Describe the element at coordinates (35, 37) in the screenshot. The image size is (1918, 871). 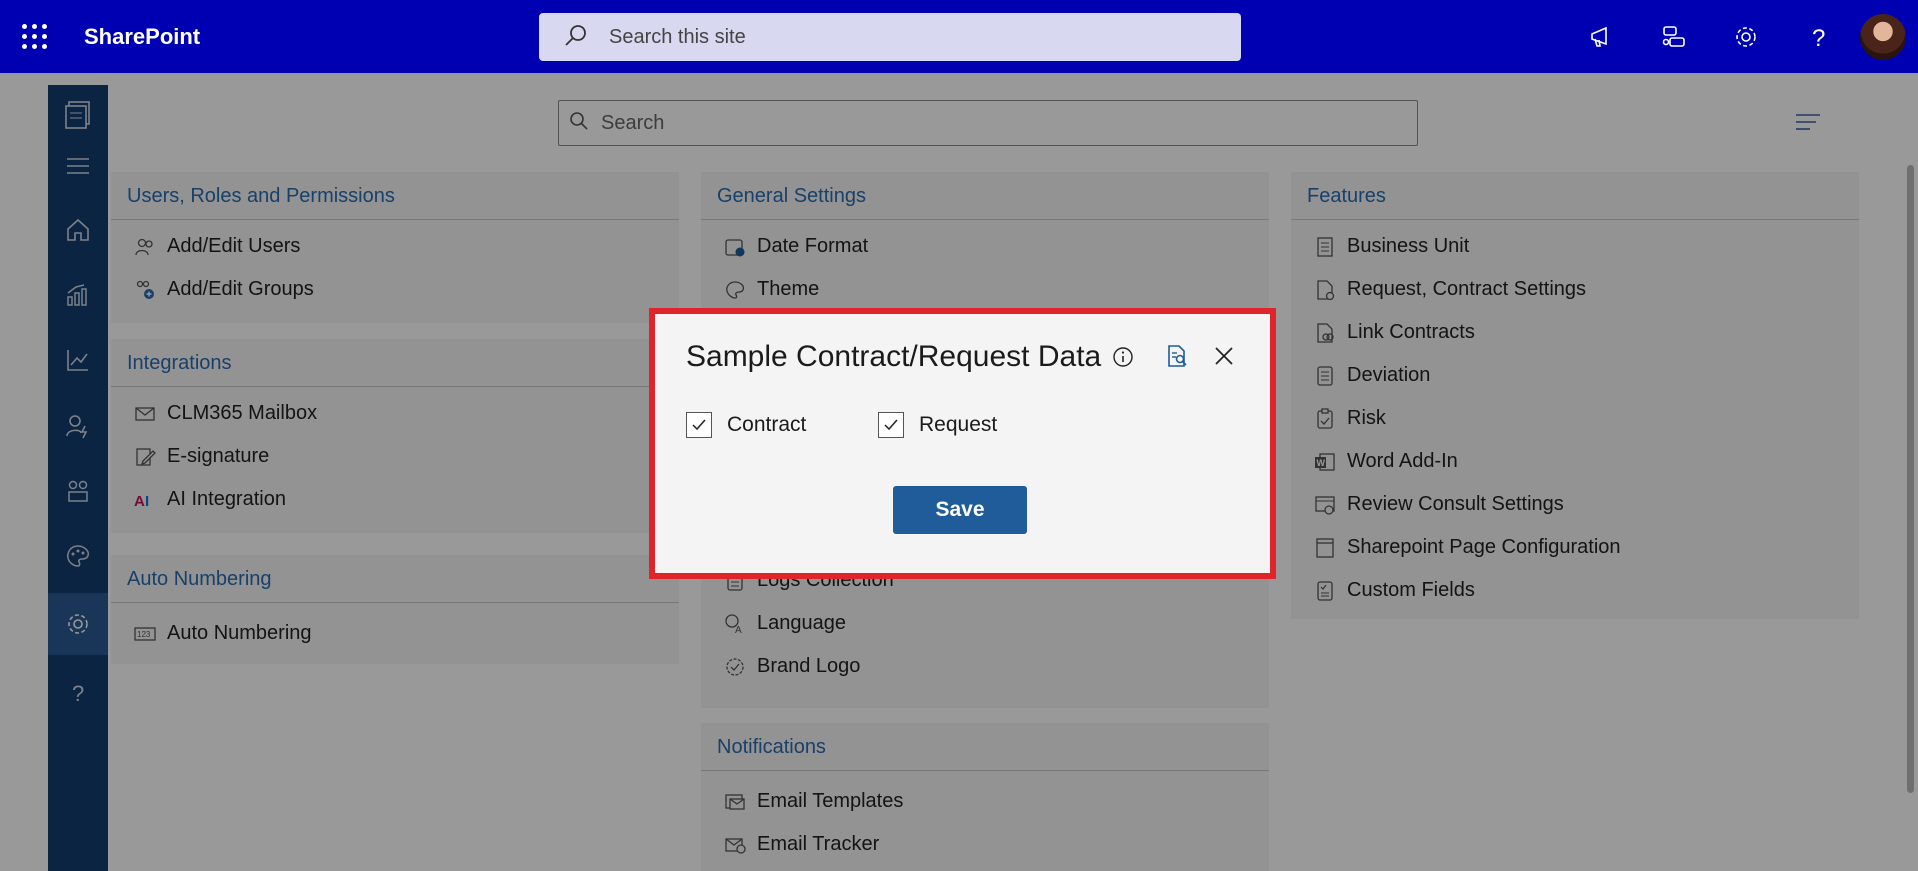
I see `app-launcher-icon` at that location.